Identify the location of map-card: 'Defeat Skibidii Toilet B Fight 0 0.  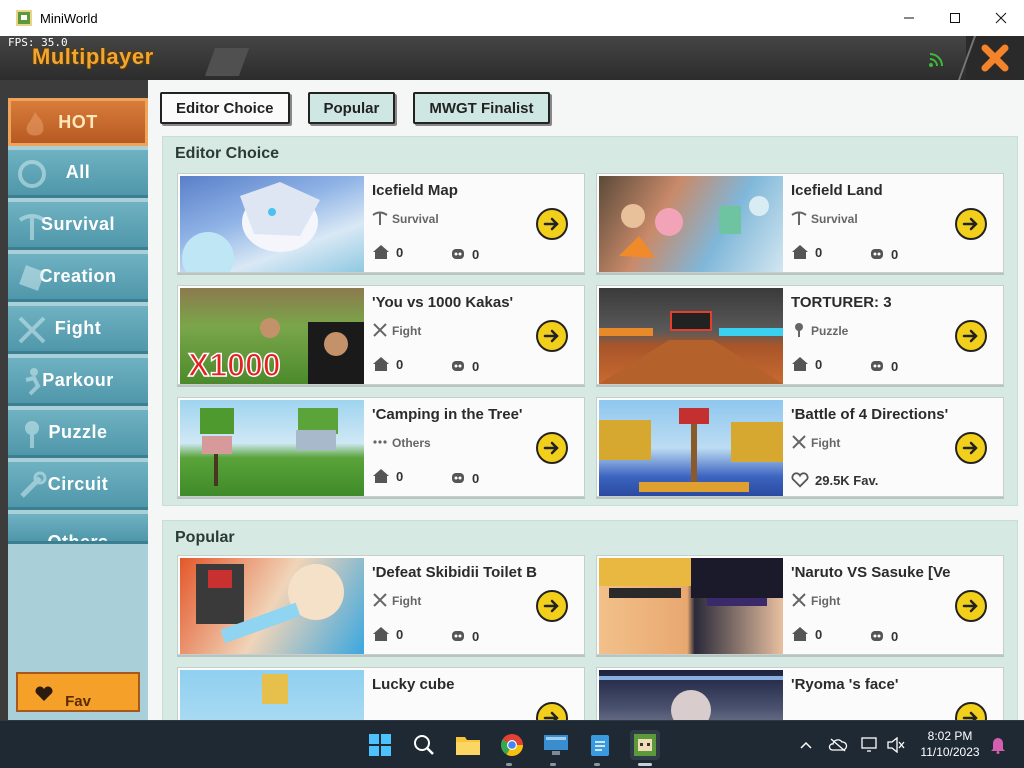
(381, 605).